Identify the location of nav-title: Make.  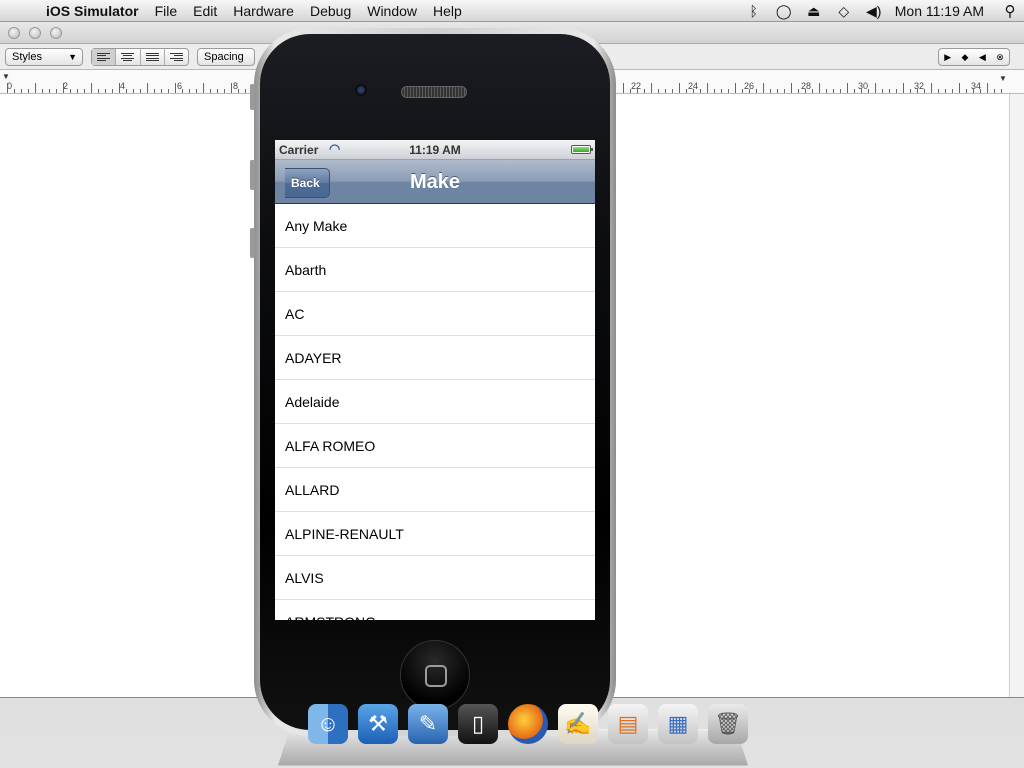
(435, 182).